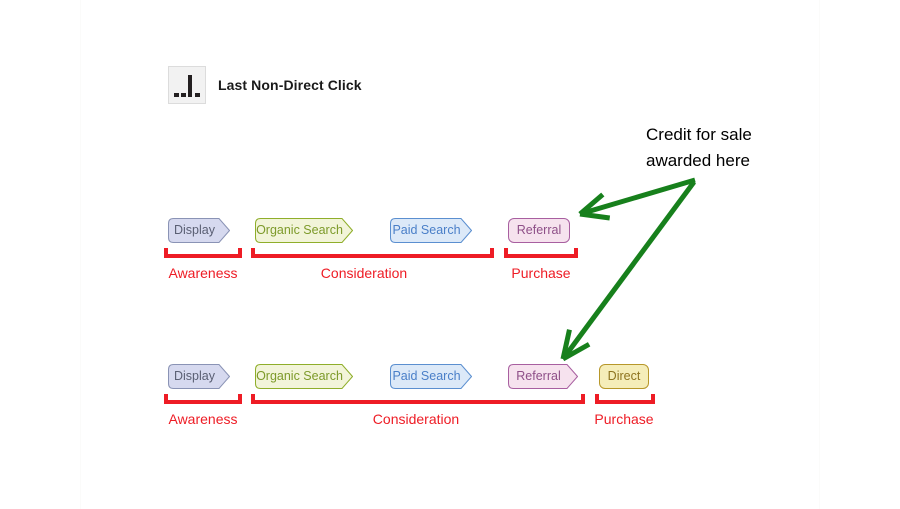 The image size is (900, 509). I want to click on channel-chip-label: Direct, so click(624, 376).